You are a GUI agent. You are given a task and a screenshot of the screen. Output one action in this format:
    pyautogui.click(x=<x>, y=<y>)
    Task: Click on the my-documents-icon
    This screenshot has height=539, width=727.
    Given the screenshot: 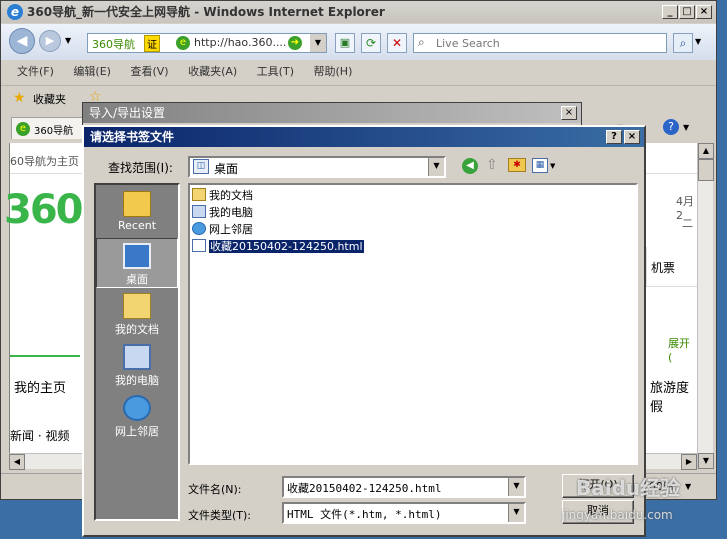 What is the action you would take?
    pyautogui.click(x=137, y=306)
    